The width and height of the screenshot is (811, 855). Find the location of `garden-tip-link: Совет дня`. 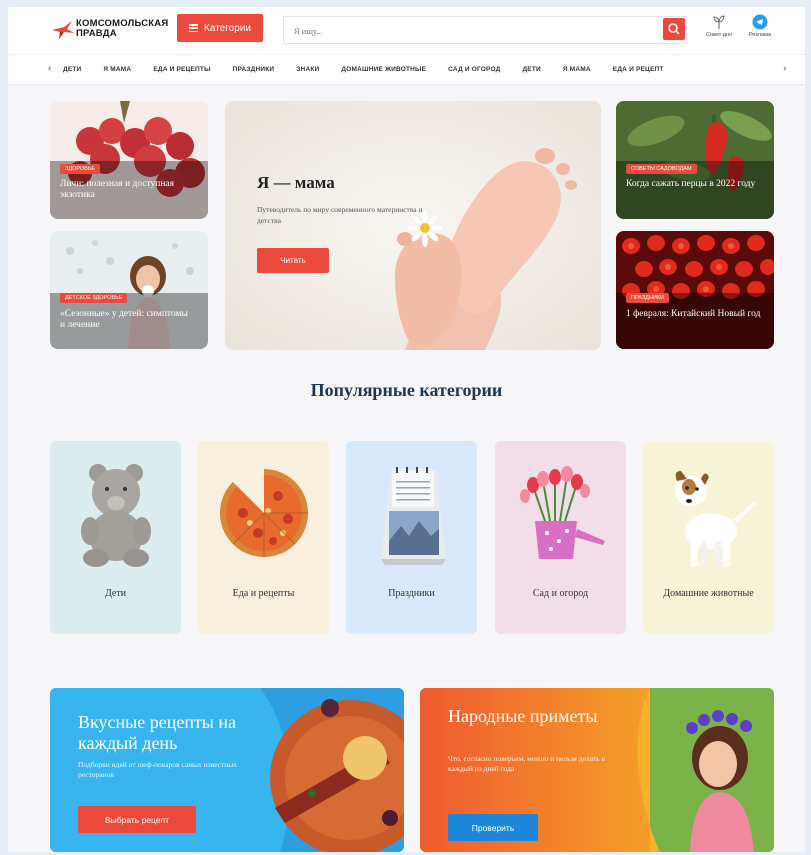

garden-tip-link: Совет дня is located at coordinates (719, 26).